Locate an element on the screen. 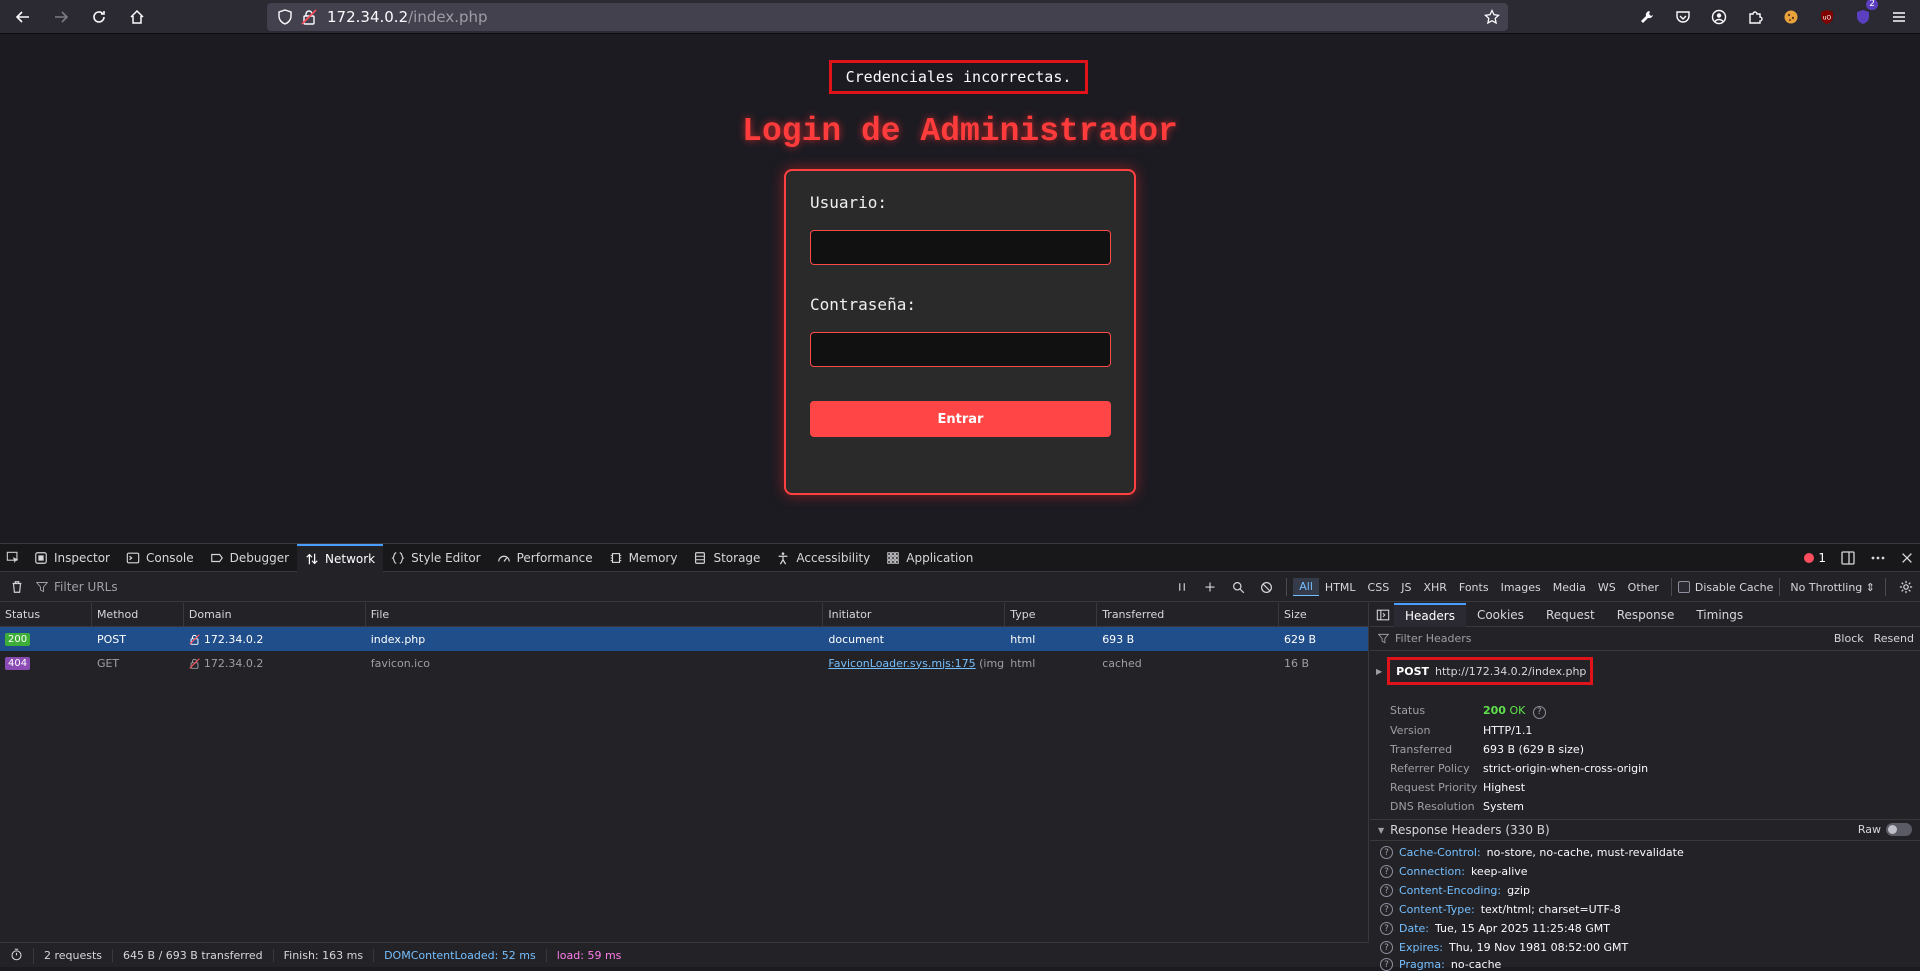  tab-headers: Headers is located at coordinates (1430, 614).